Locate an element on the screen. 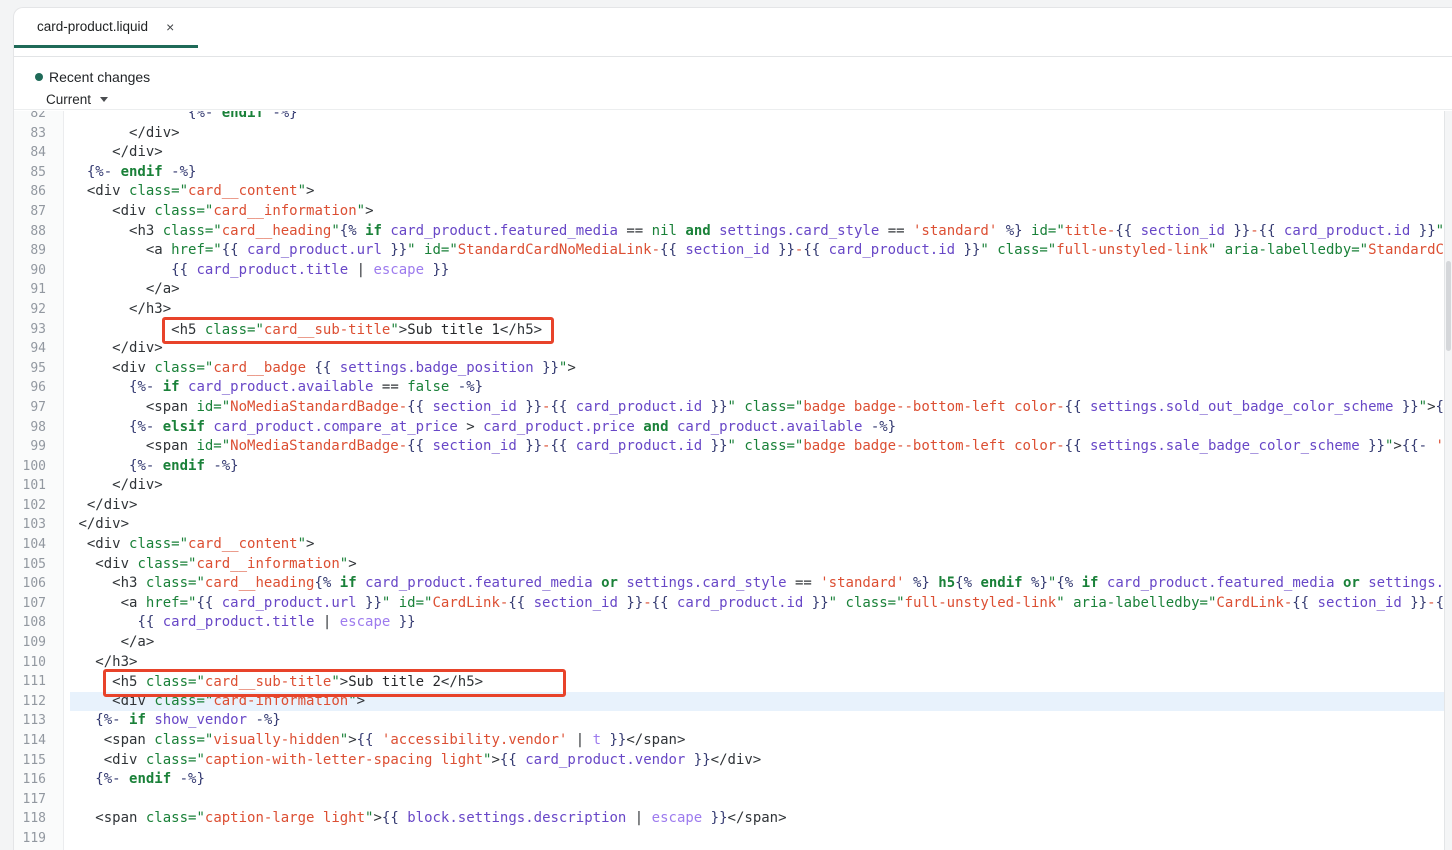 Image resolution: width=1452 pixels, height=850 pixels. line-number: 119 is located at coordinates (34, 838).